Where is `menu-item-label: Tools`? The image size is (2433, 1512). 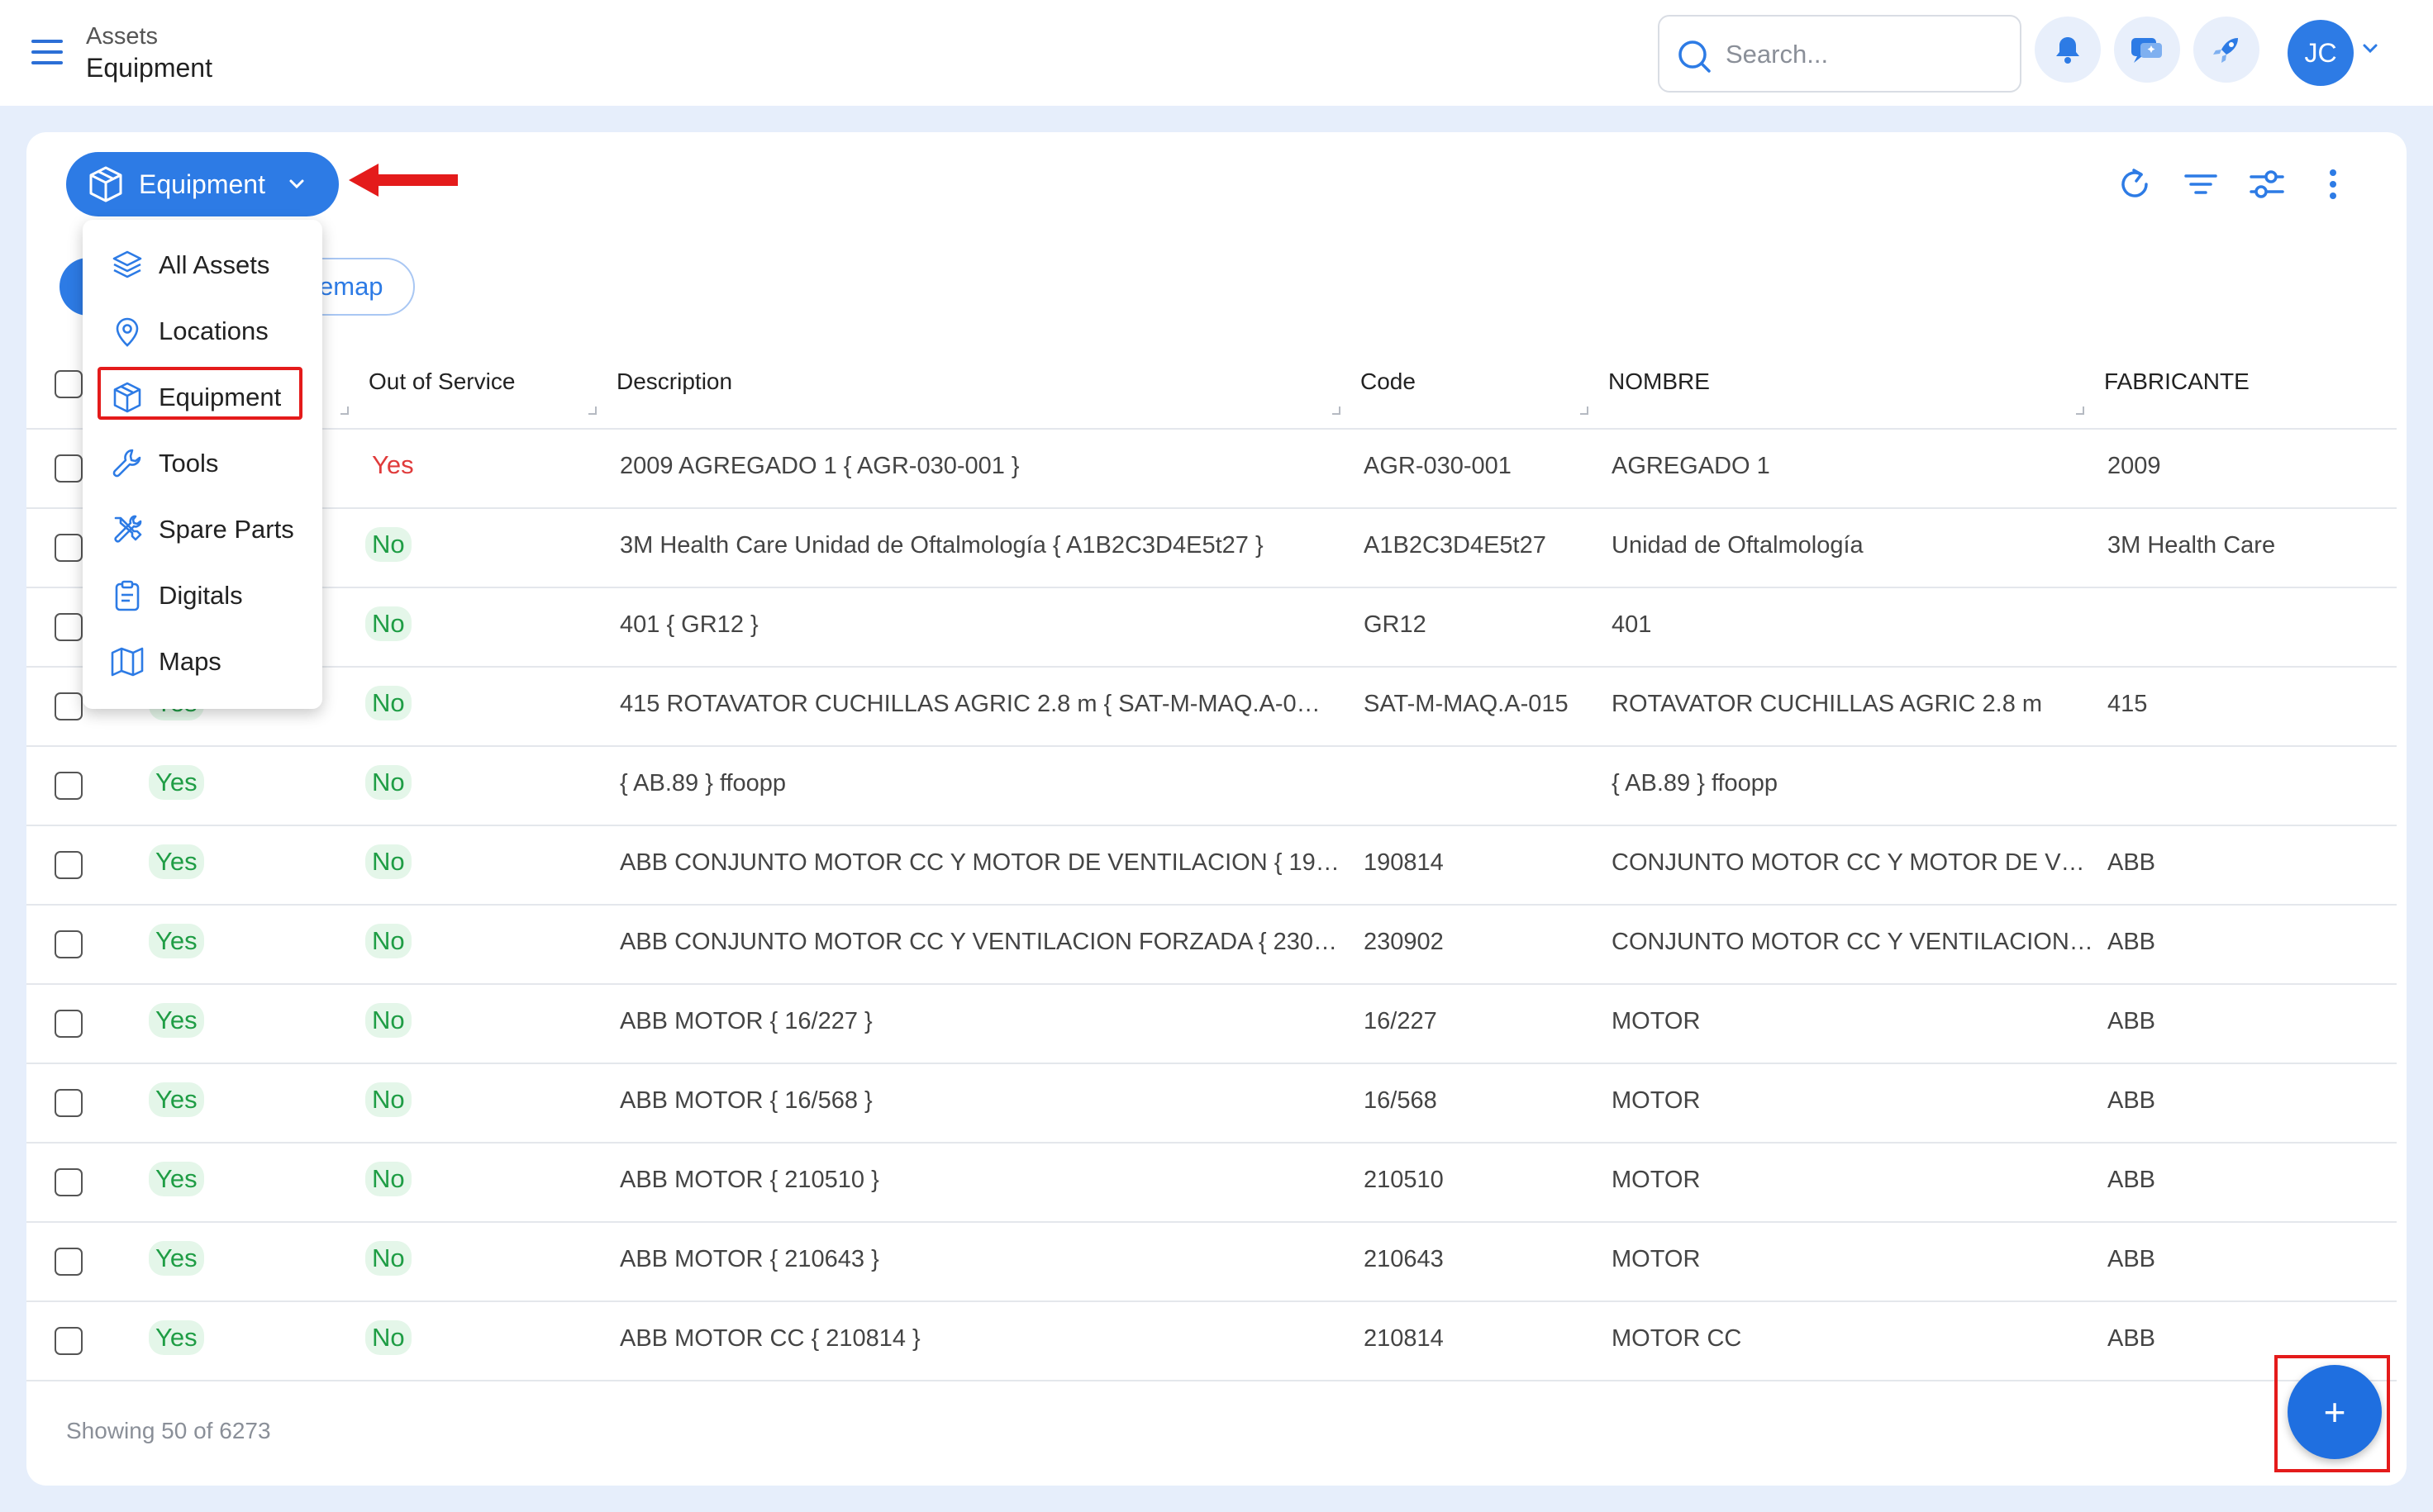 menu-item-label: Tools is located at coordinates (189, 463).